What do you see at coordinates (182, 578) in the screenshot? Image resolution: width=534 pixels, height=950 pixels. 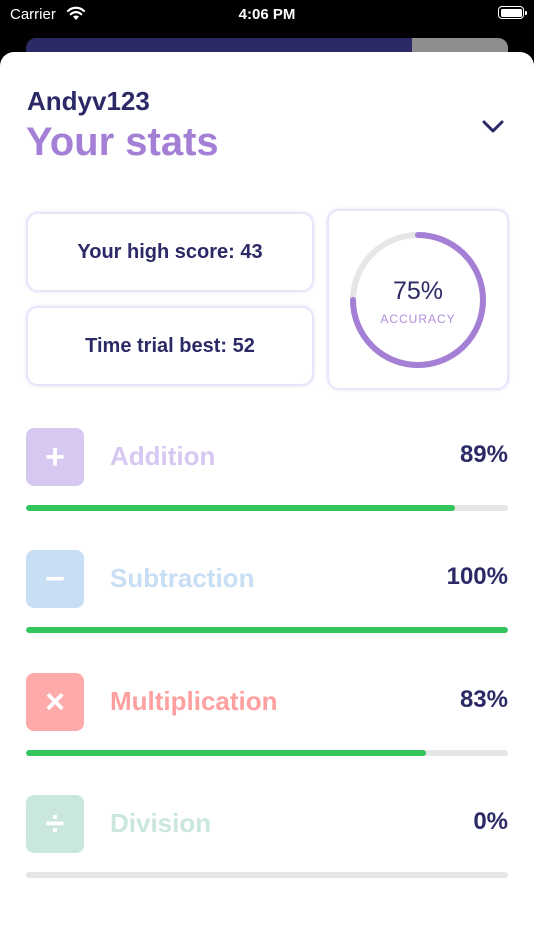 I see `operation-name: Subtraction` at bounding box center [182, 578].